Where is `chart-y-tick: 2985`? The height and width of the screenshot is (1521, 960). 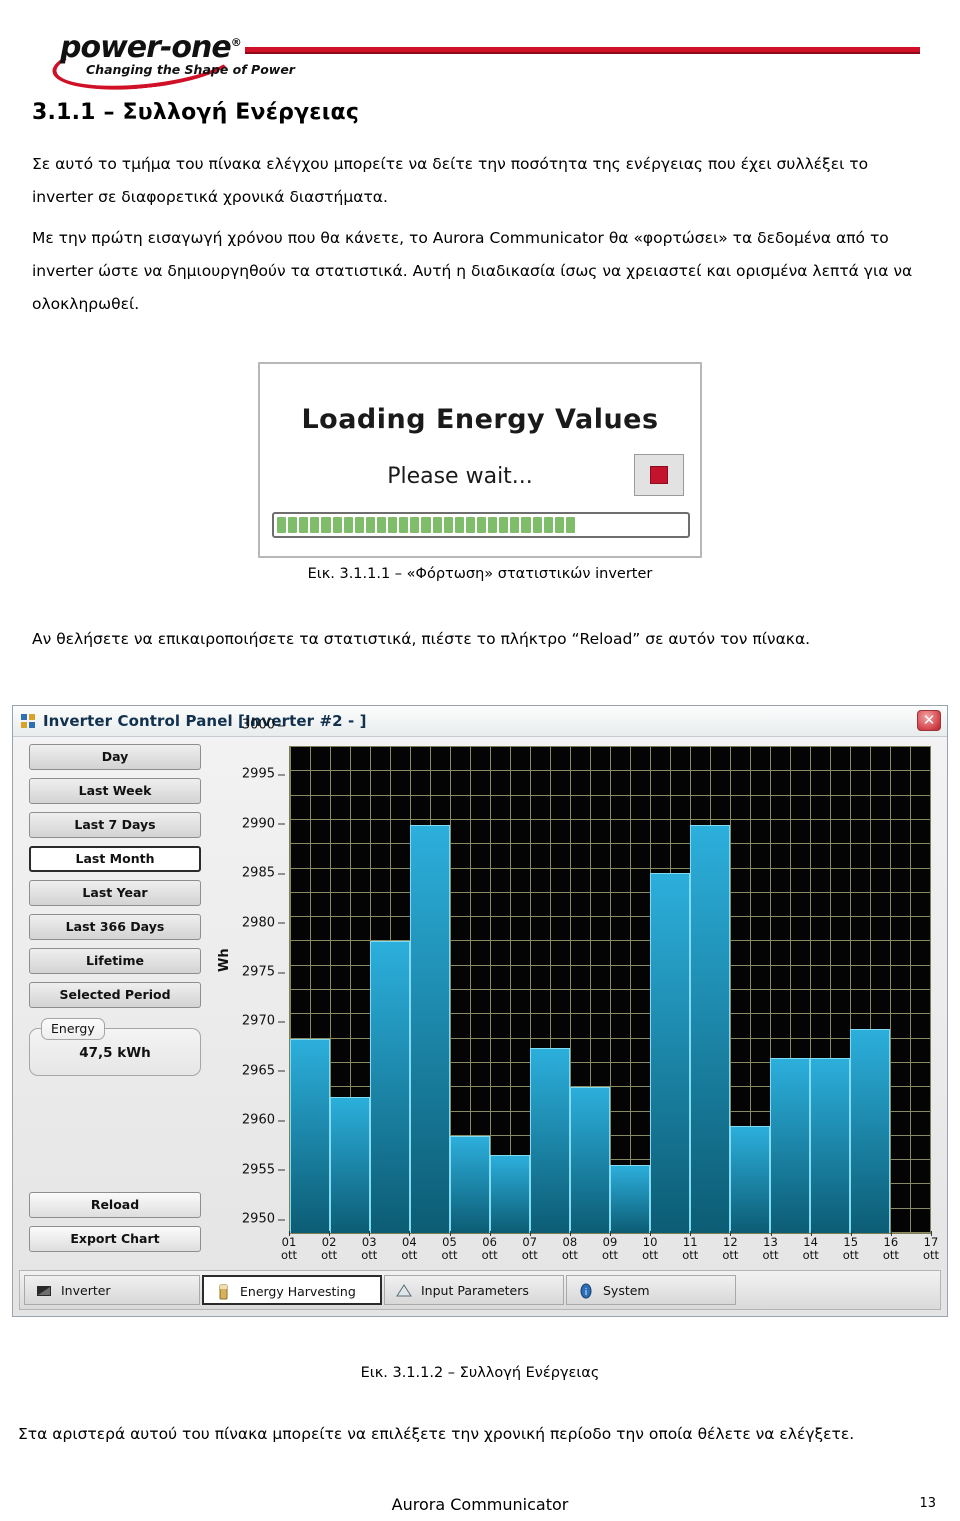 chart-y-tick: 2985 is located at coordinates (263, 873).